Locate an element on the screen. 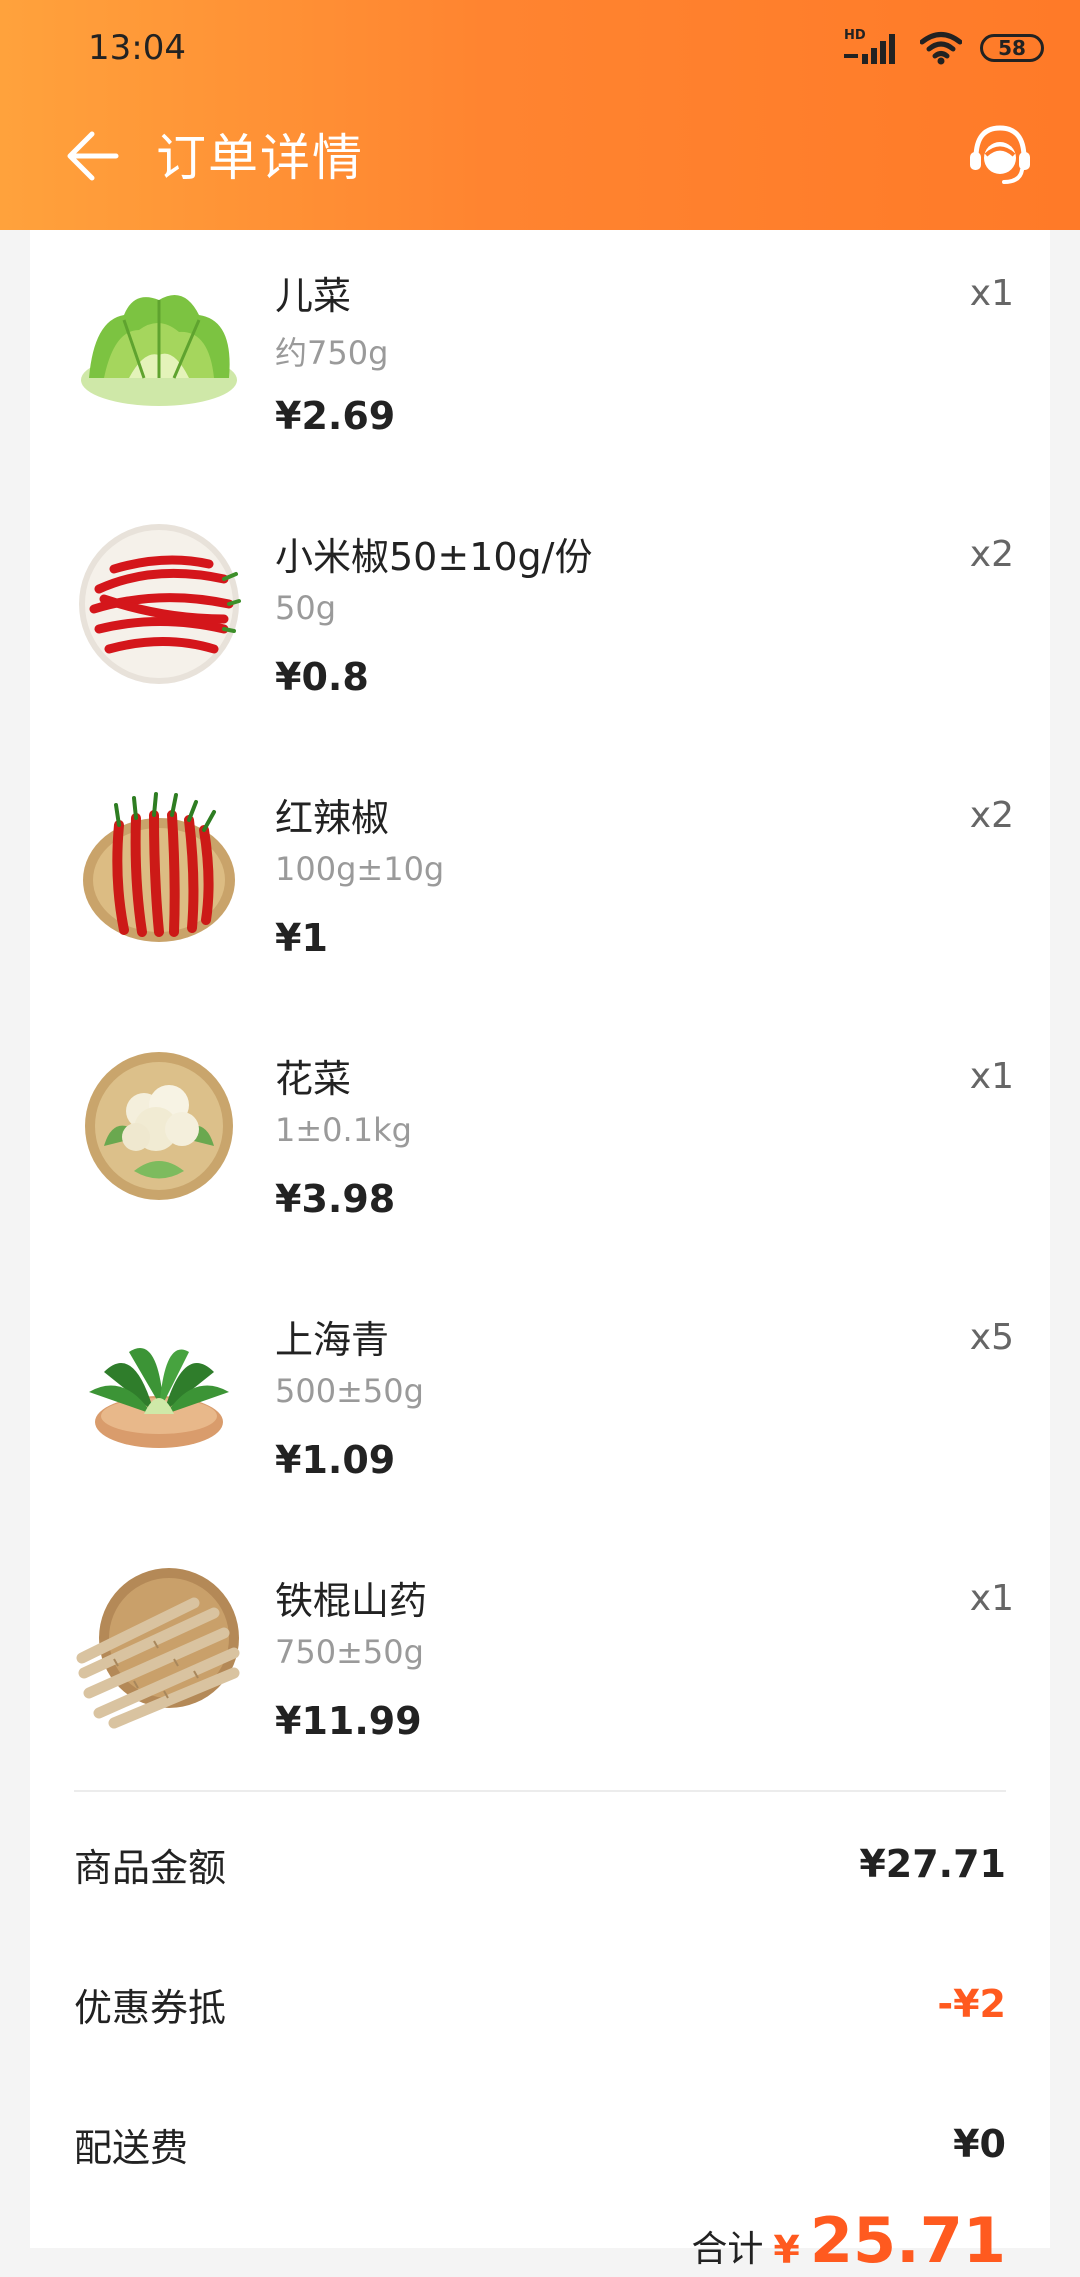  total-row: 合计 ¥ 25.71 is located at coordinates (848, 2234).